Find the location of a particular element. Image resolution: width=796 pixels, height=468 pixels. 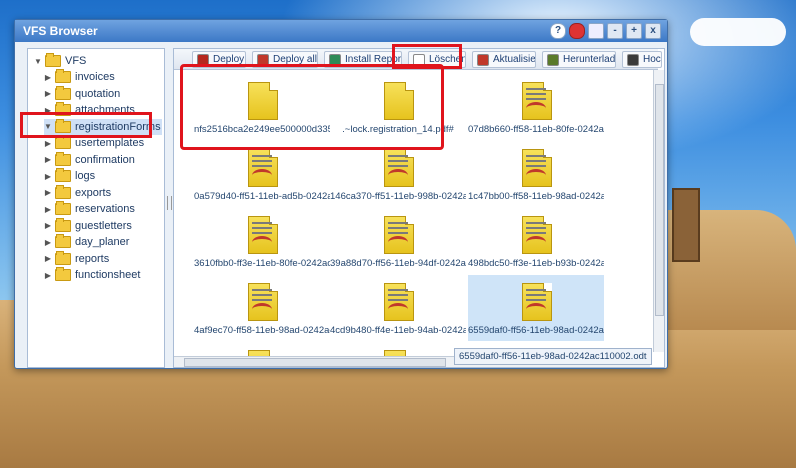

help-button: ? is located at coordinates (558, 31).